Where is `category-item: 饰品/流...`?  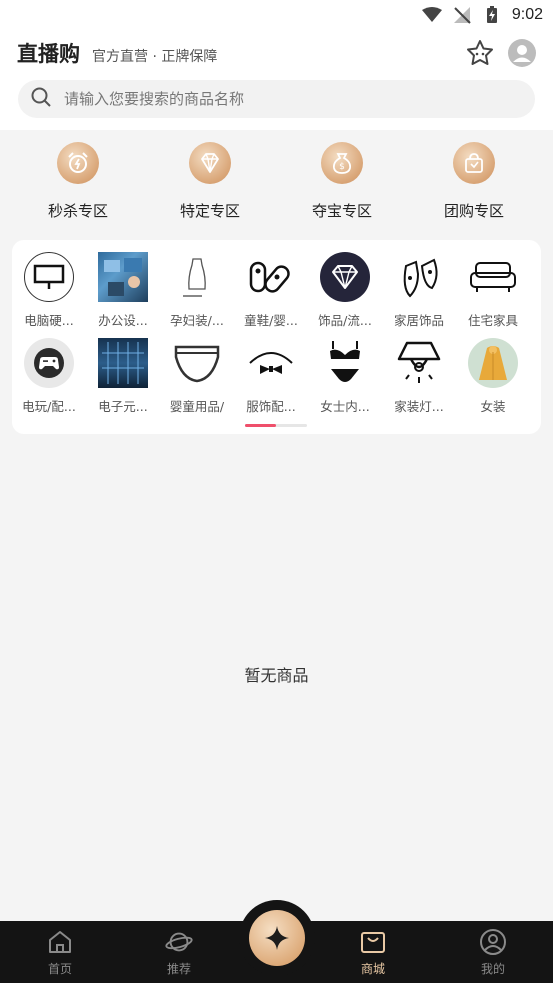 category-item: 饰品/流... is located at coordinates (345, 295).